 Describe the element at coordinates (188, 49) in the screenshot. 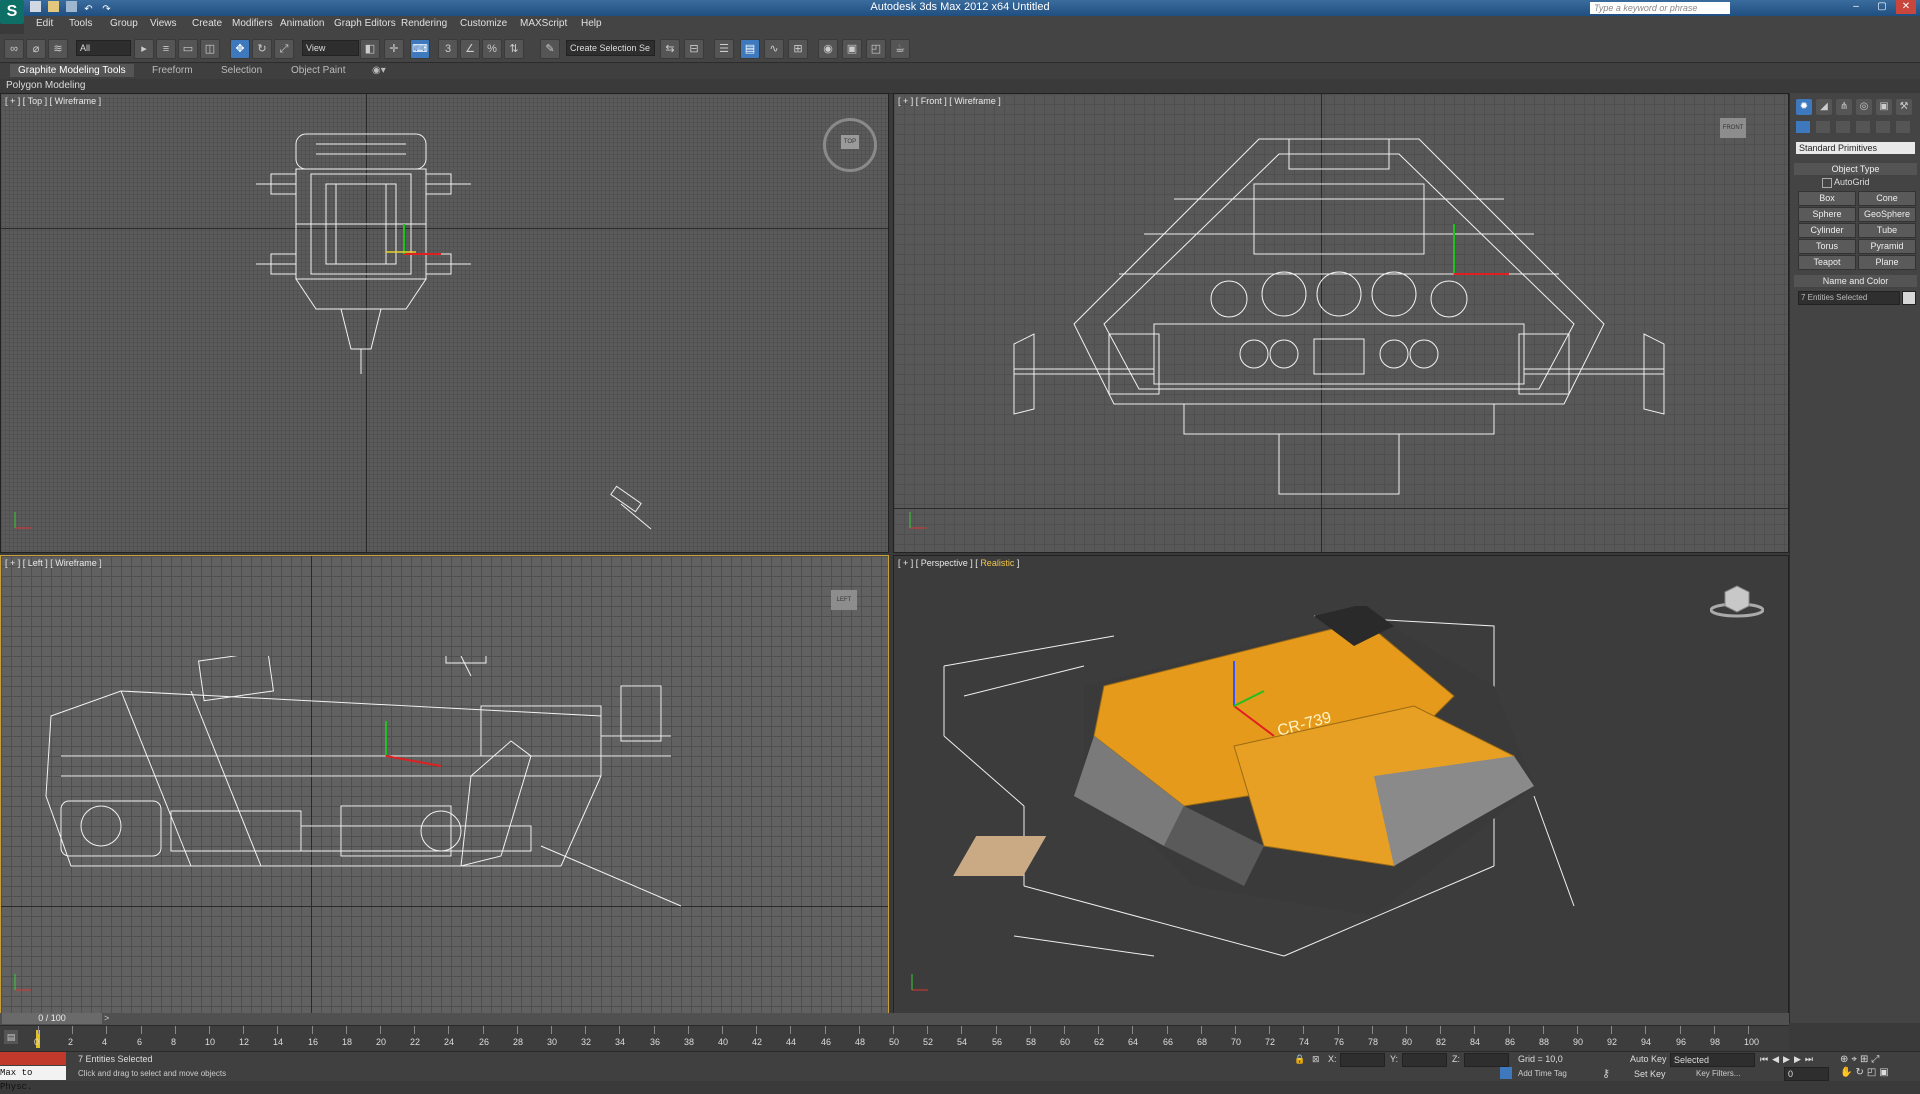

I see `rect-selection-icon: ▭` at that location.